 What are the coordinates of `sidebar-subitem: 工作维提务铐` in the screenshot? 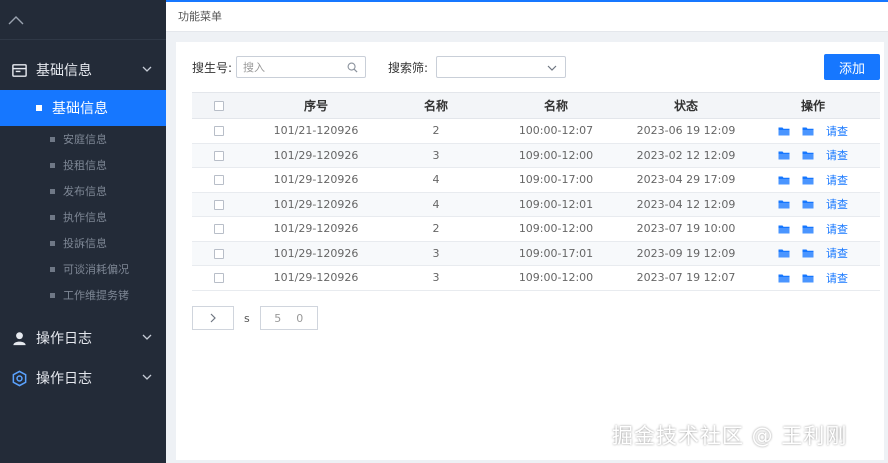 It's located at (83, 295).